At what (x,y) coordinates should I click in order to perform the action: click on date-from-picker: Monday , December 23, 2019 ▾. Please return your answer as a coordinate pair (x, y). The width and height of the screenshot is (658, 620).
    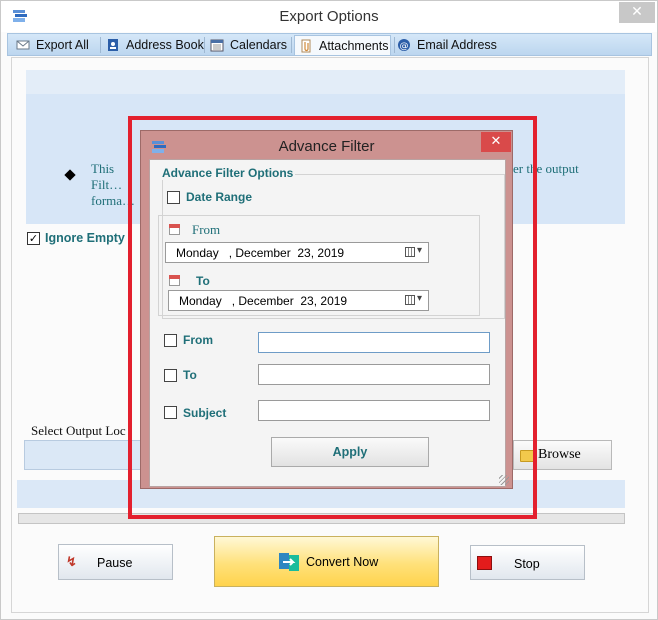
    Looking at the image, I should click on (297, 252).